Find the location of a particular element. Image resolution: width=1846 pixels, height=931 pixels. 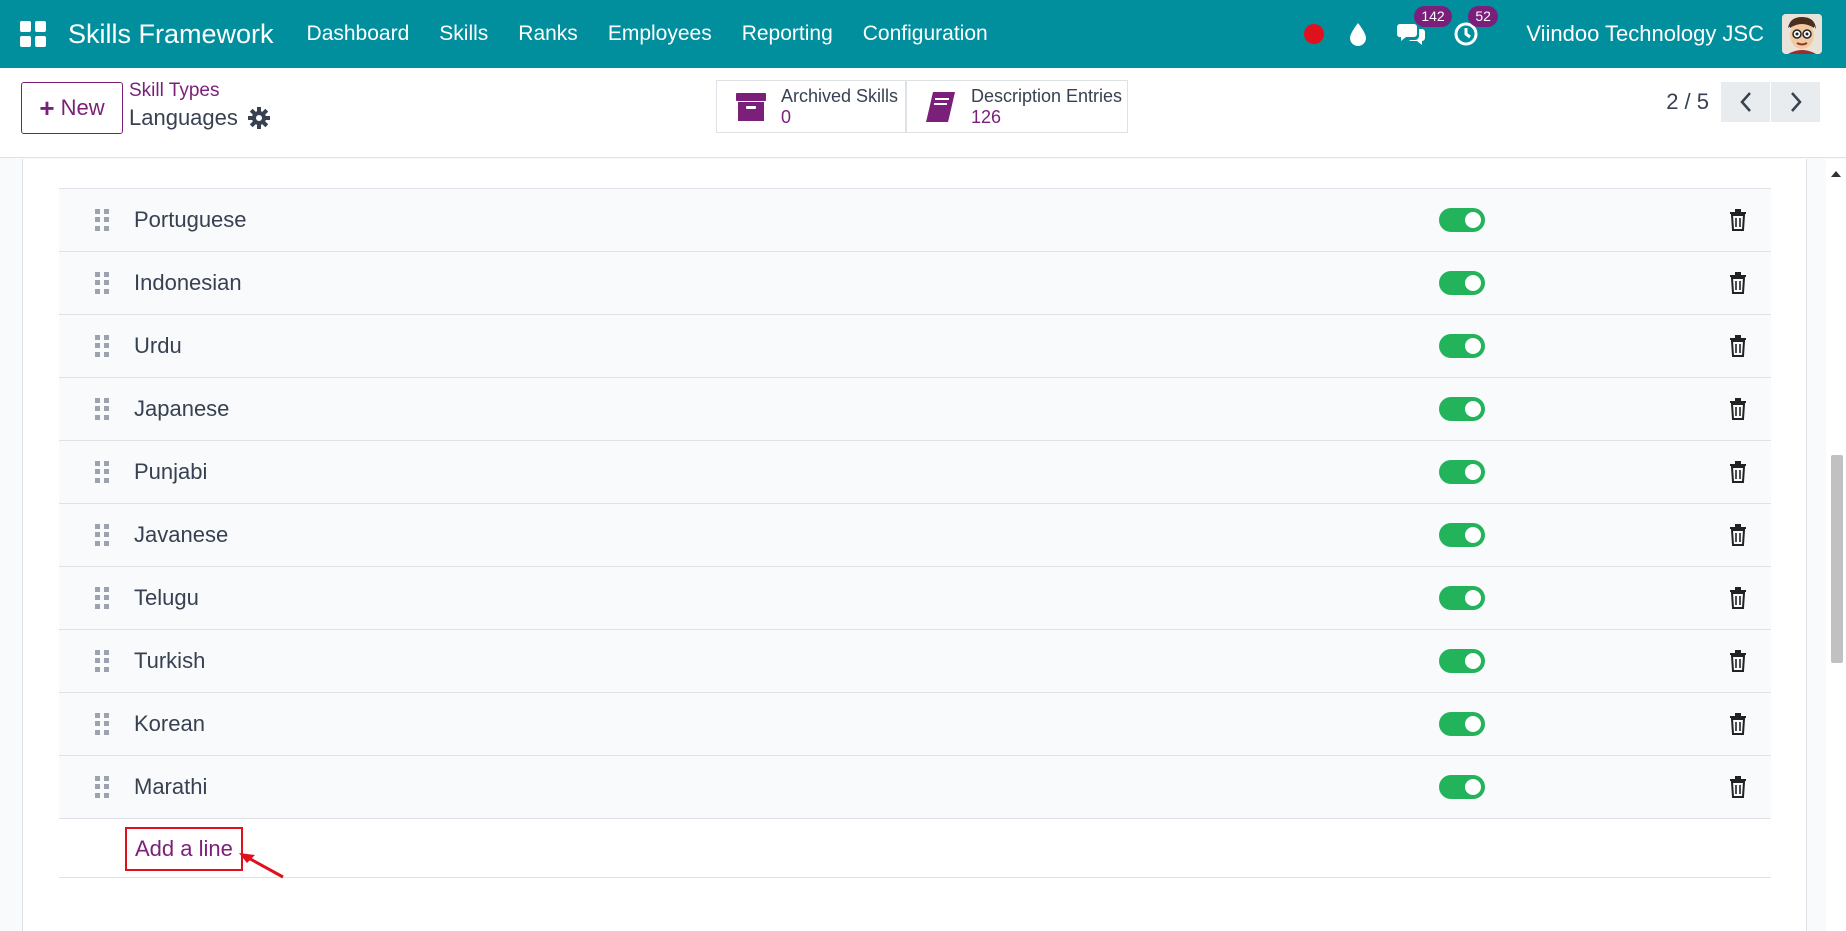

scroll-thumb is located at coordinates (1837, 559).